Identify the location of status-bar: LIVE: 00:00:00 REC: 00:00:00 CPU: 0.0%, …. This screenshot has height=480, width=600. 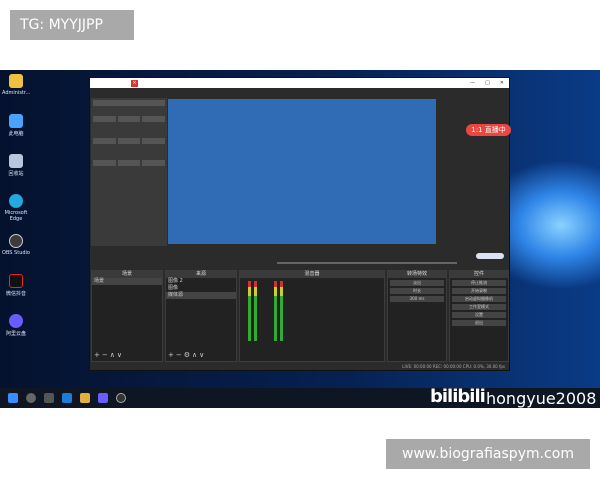
(453, 366).